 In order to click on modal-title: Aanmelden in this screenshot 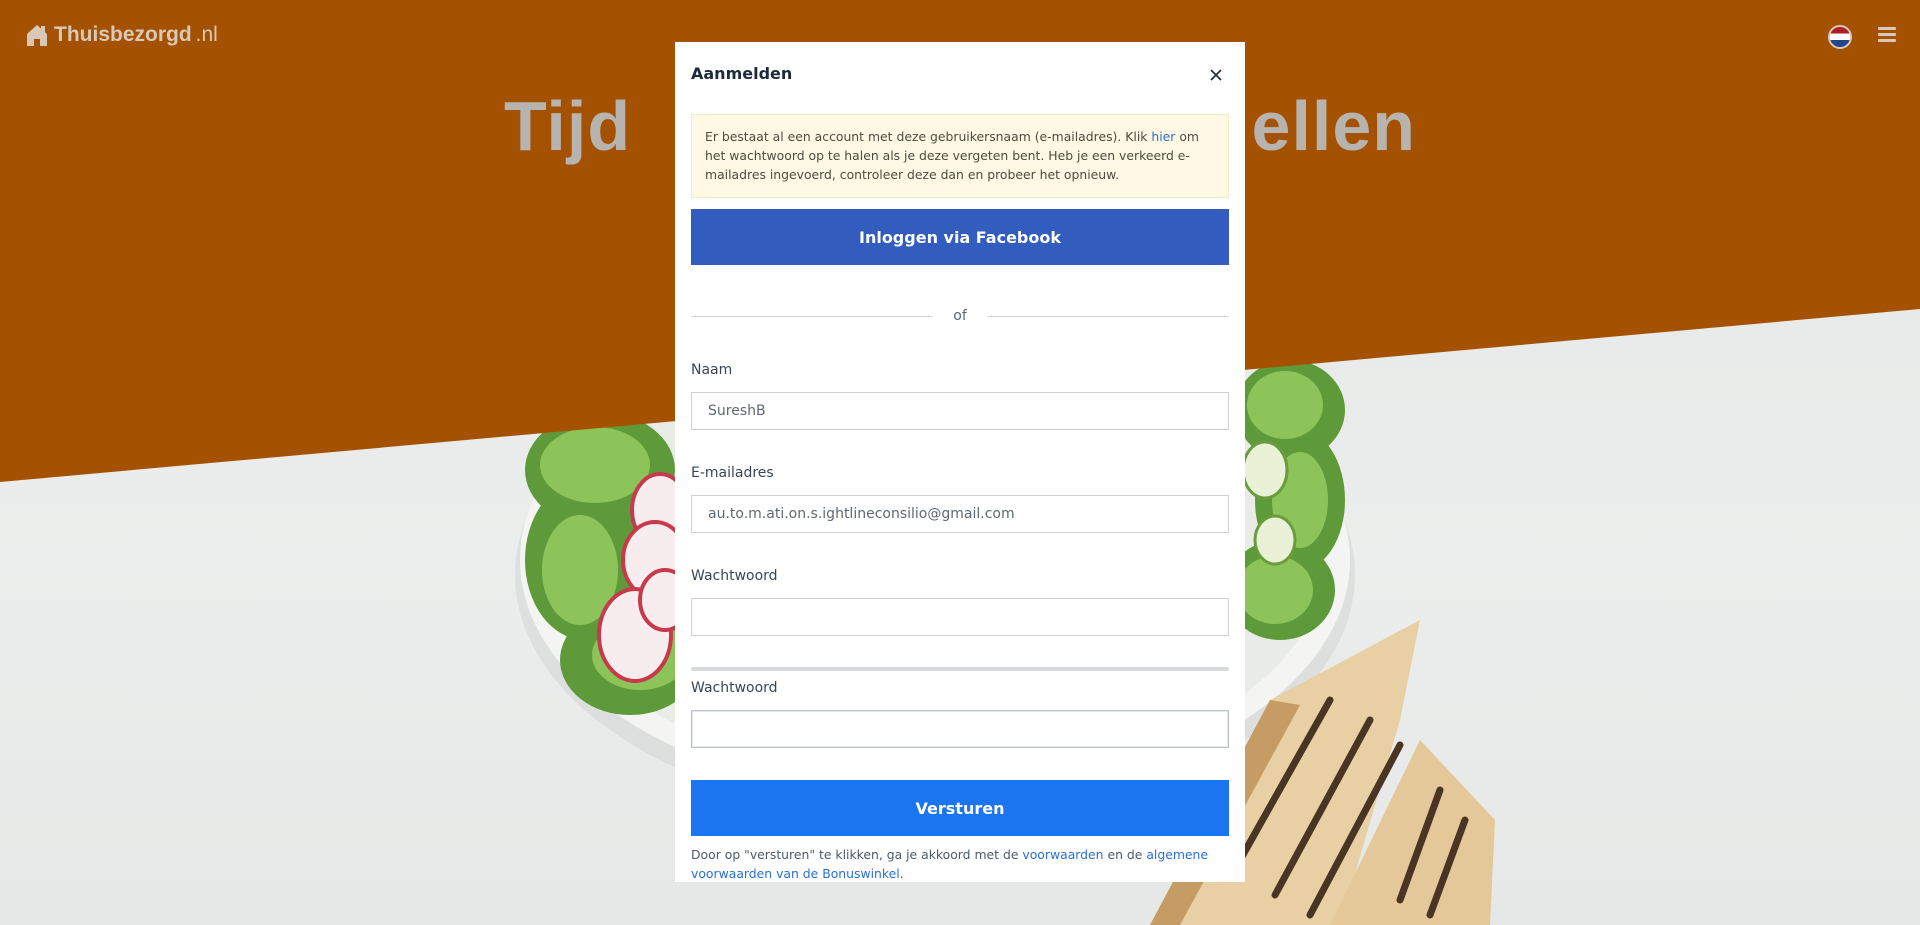, I will do `click(742, 73)`.